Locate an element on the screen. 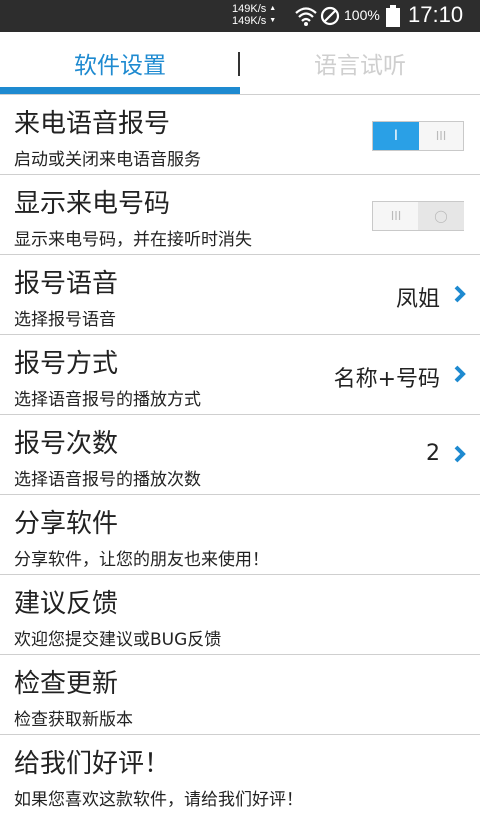 The height and width of the screenshot is (814, 480). setting-title: 分享软件 is located at coordinates (66, 524).